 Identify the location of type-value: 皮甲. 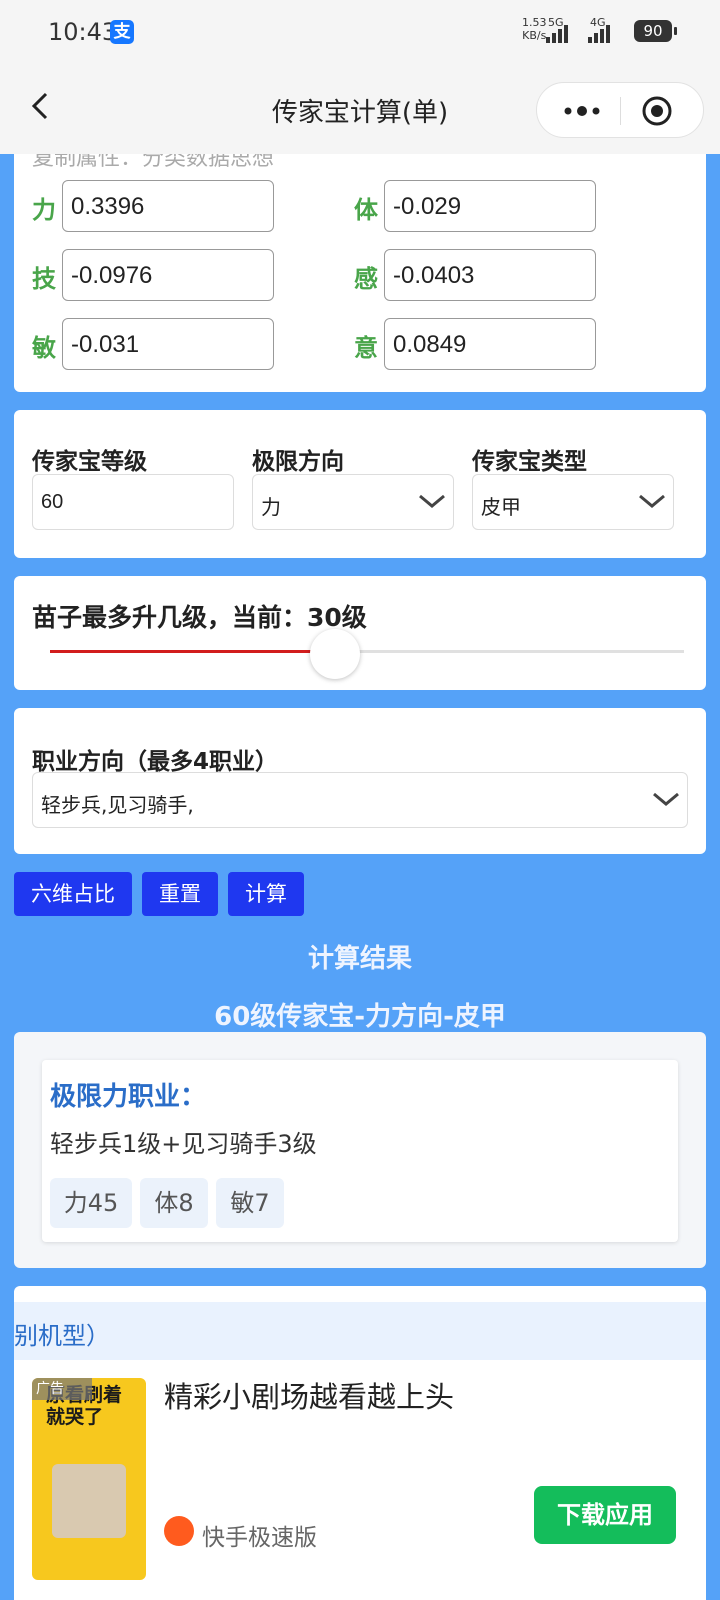
(501, 508).